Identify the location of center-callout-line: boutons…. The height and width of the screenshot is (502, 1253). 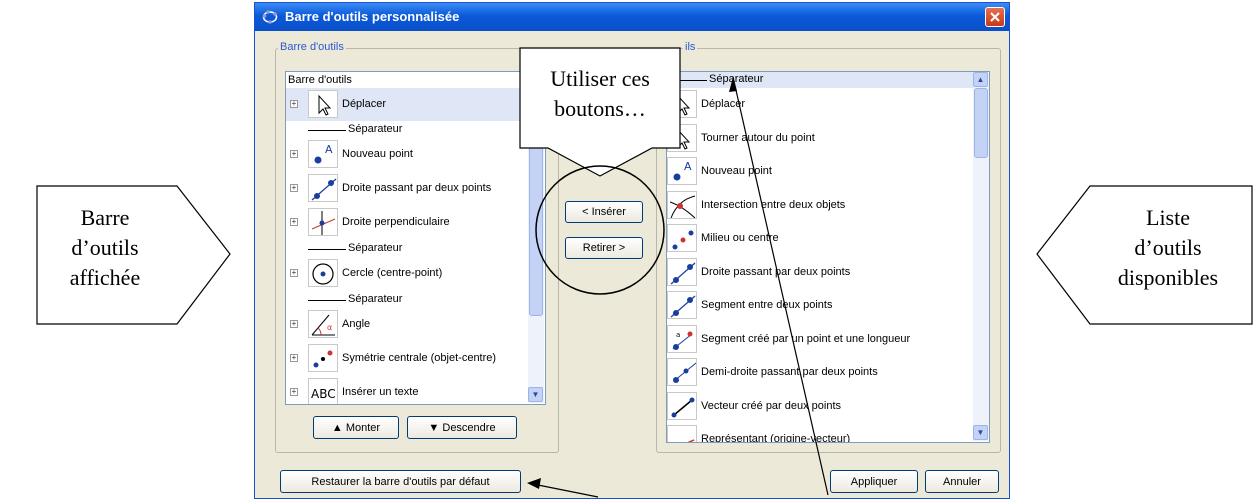
(600, 108).